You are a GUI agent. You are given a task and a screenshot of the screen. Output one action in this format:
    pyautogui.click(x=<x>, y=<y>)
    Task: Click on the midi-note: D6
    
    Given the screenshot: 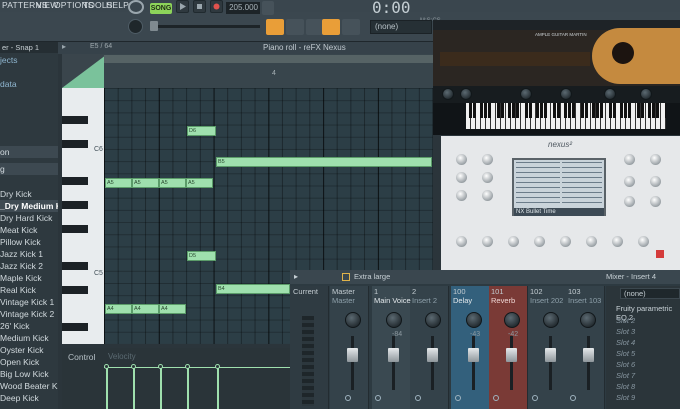 What is the action you would take?
    pyautogui.click(x=201, y=131)
    